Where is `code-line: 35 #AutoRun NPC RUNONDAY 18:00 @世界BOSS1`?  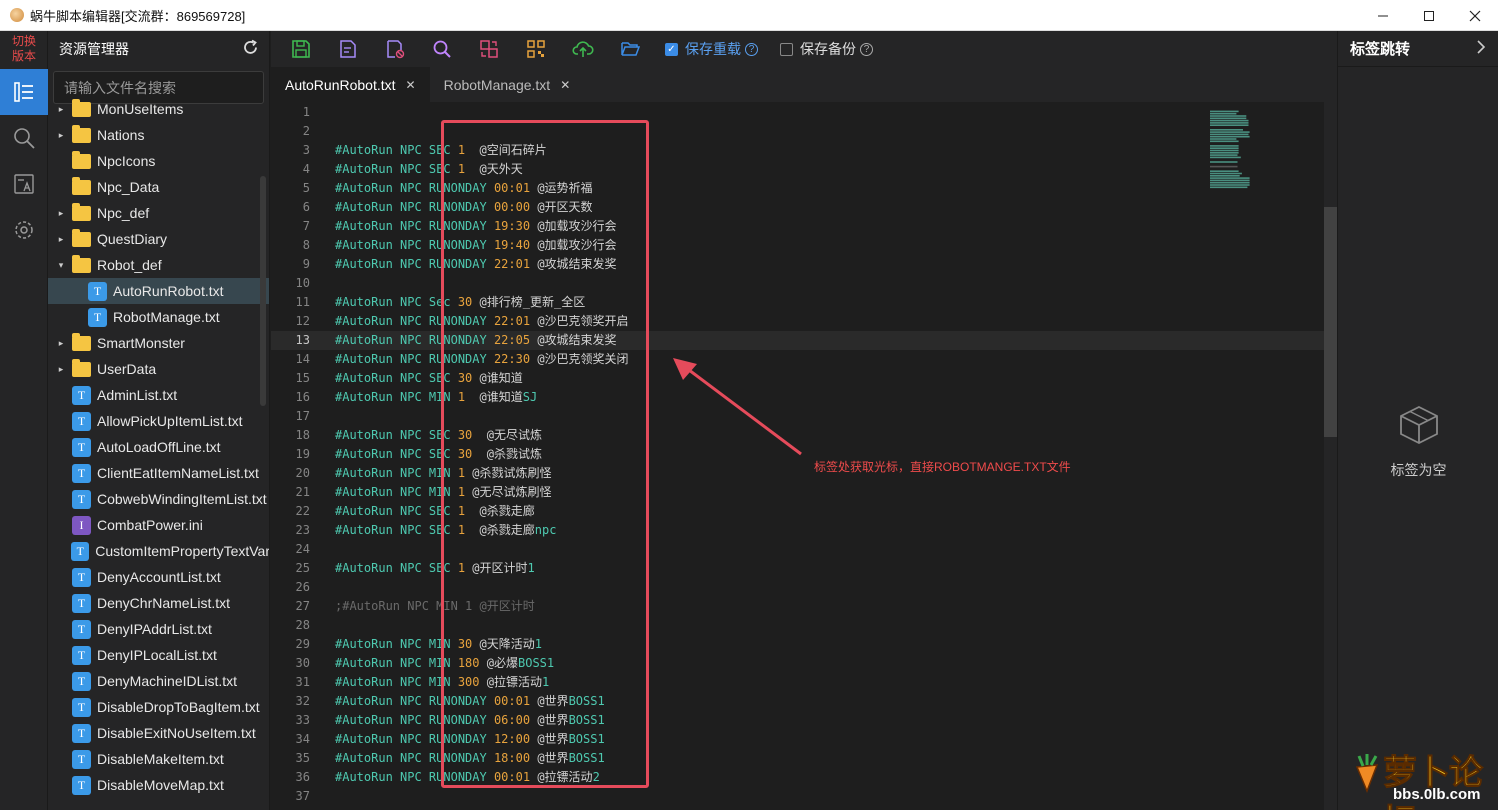 code-line: 35 #AutoRun NPC RUNONDAY 18:00 @世界BOSS1 is located at coordinates (797, 758).